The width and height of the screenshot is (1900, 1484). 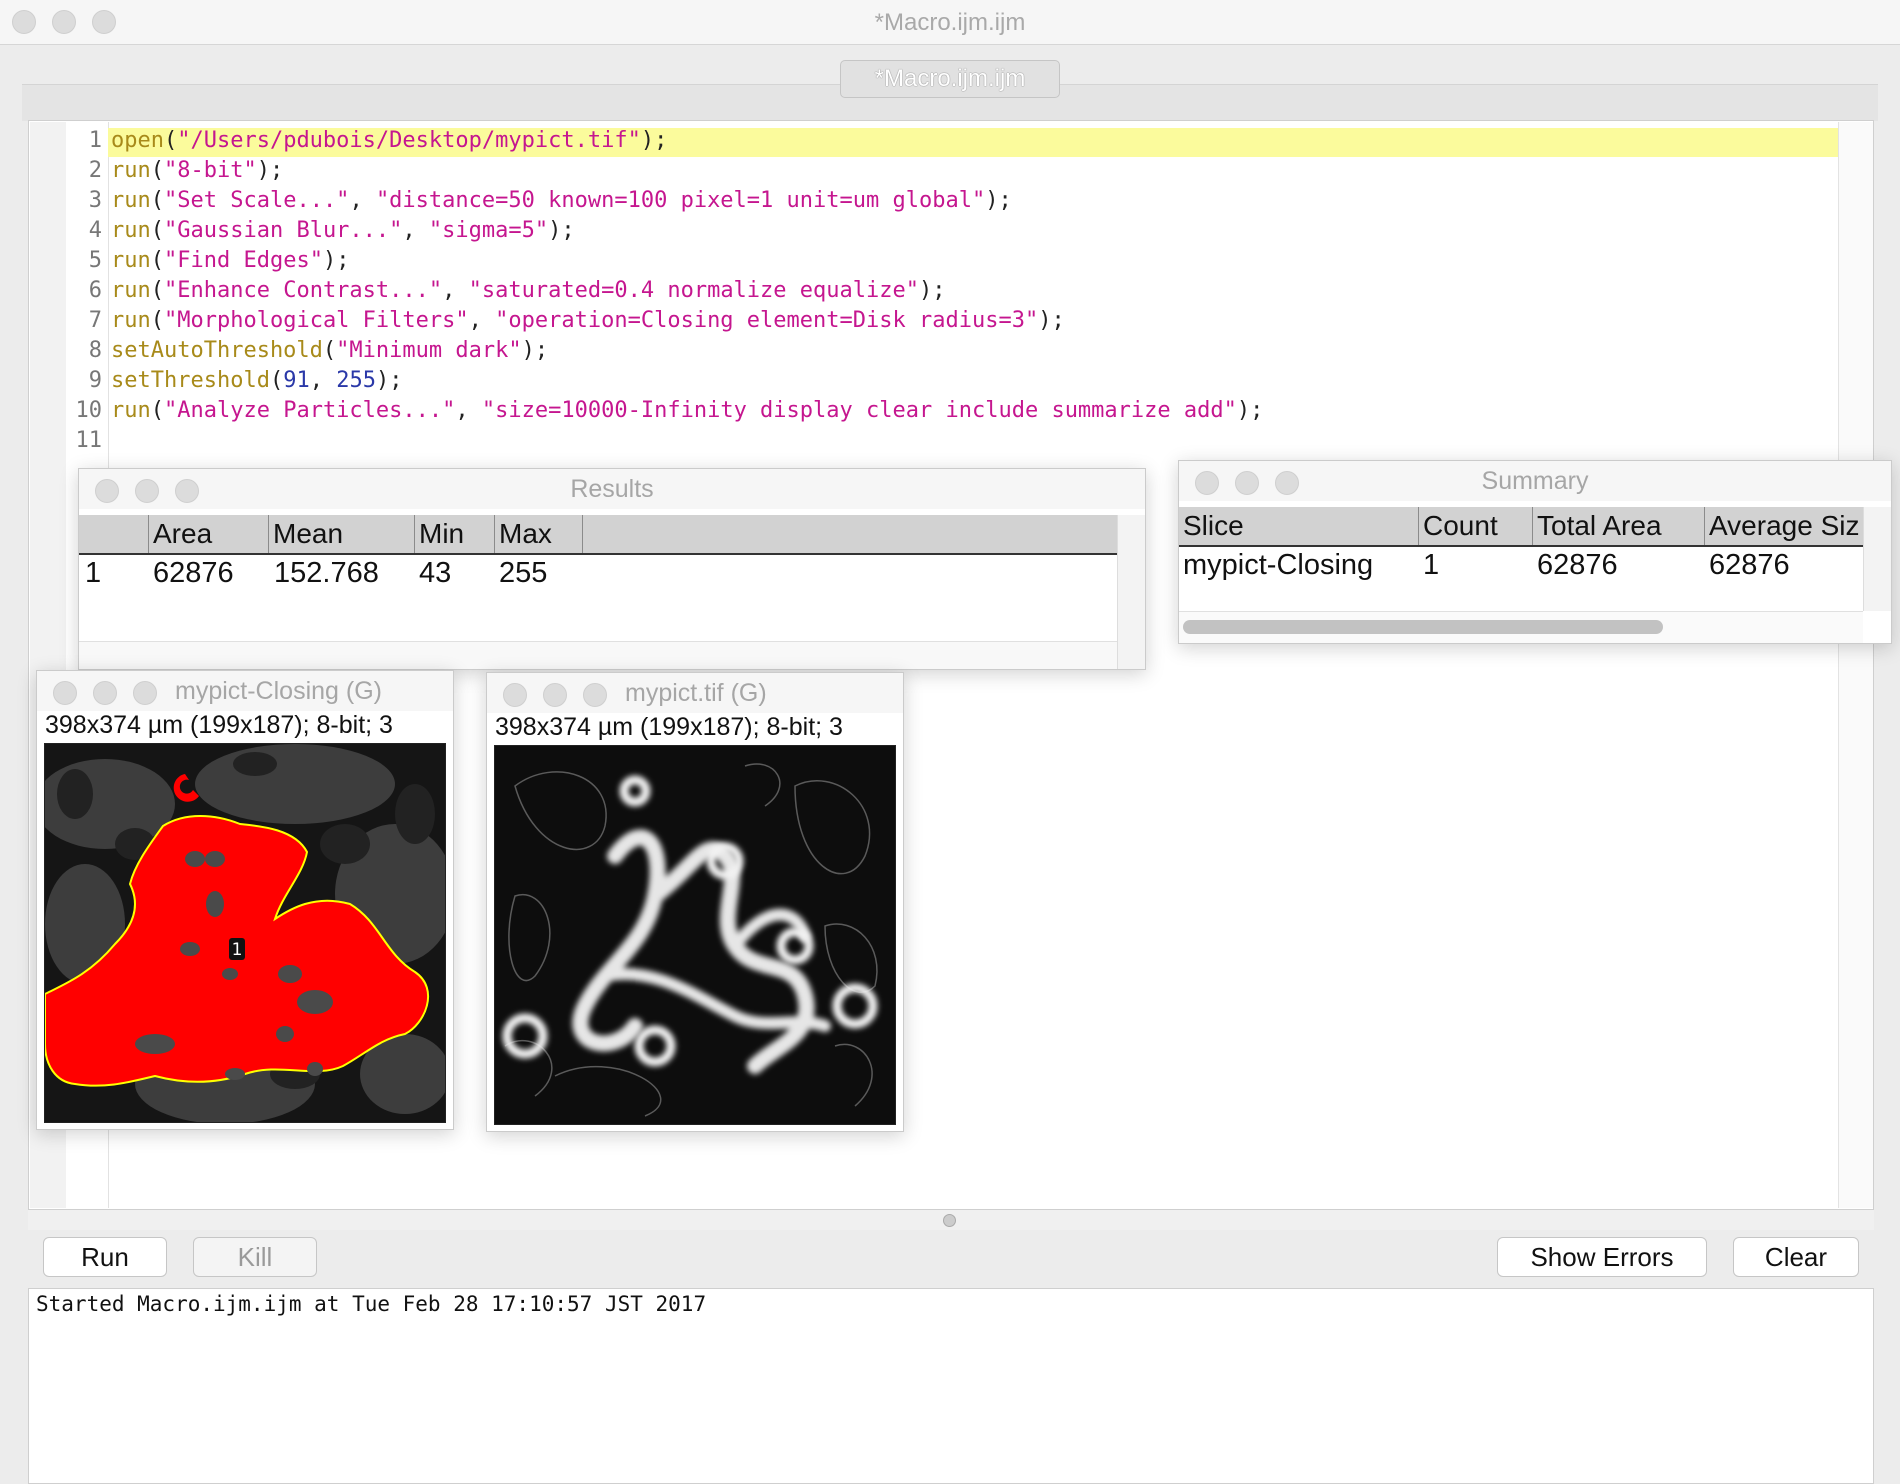 I want to click on results-header-area: Area, so click(x=209, y=534).